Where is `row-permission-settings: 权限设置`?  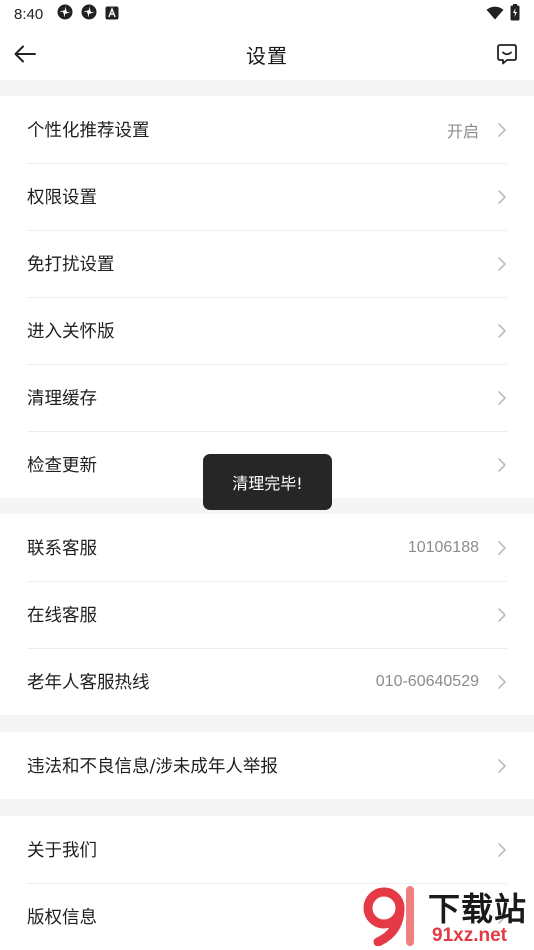
row-permission-settings: 权限设置 is located at coordinates (267, 196).